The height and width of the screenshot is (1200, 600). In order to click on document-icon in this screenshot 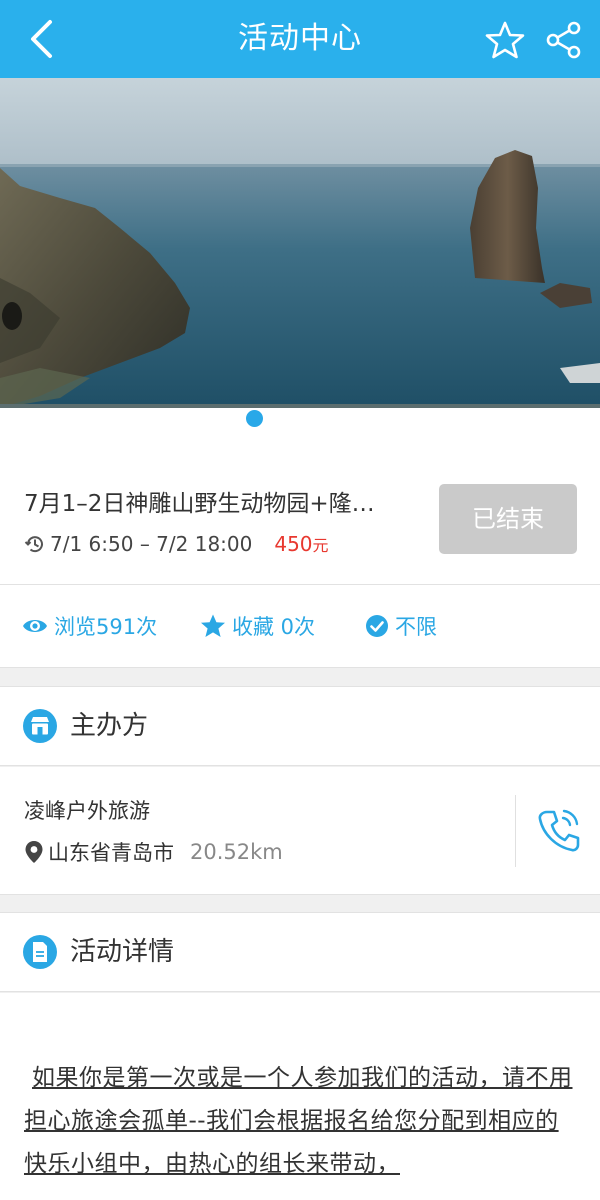, I will do `click(40, 952)`.